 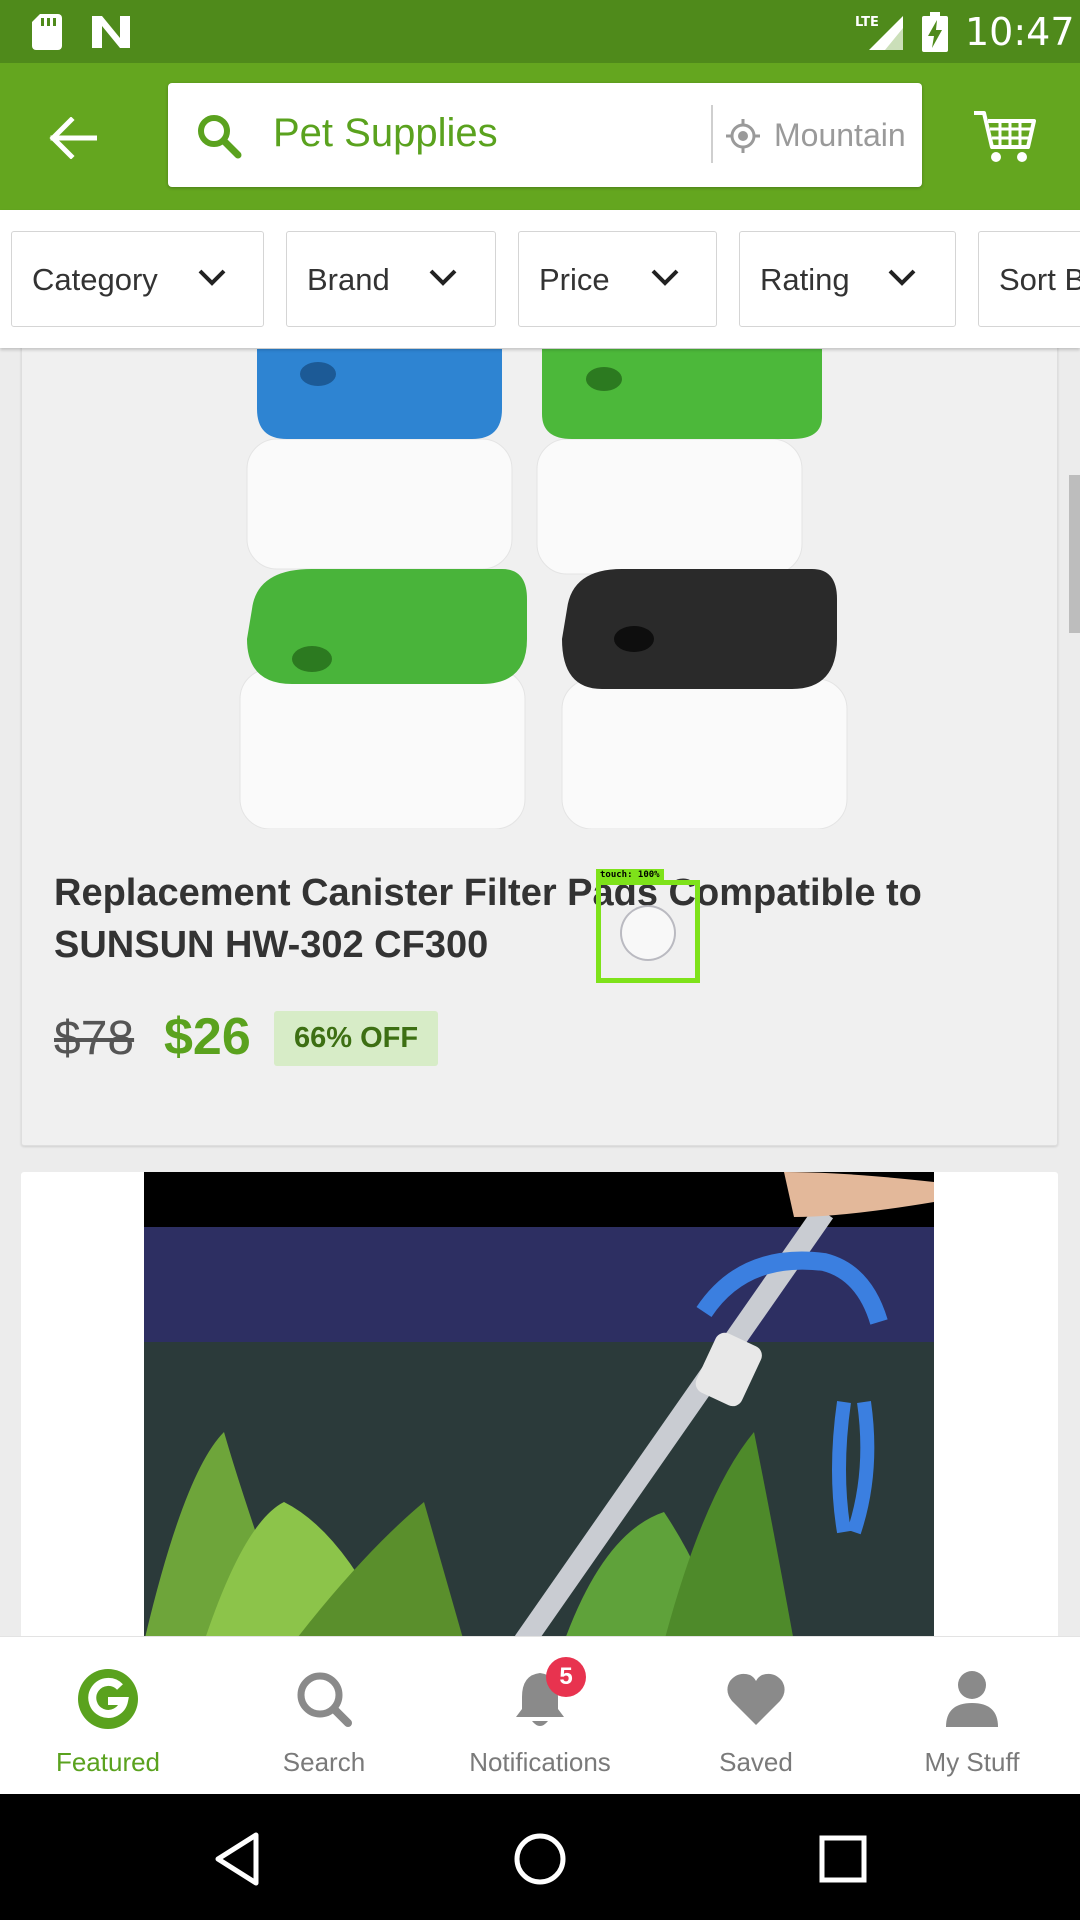 I want to click on sort-filter: Sort By, so click(x=1029, y=279).